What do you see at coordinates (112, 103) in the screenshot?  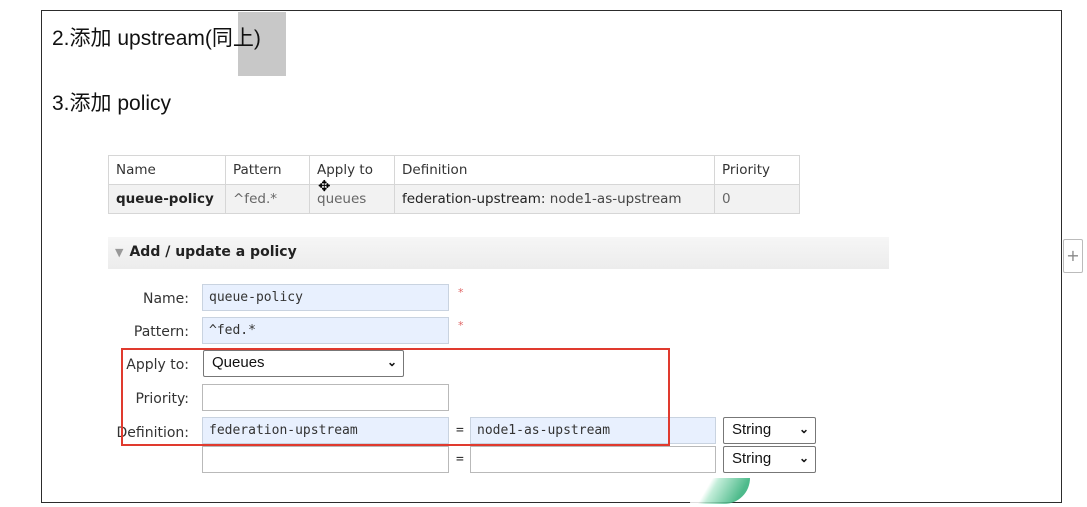 I see `step3-heading: 3.添加 policy` at bounding box center [112, 103].